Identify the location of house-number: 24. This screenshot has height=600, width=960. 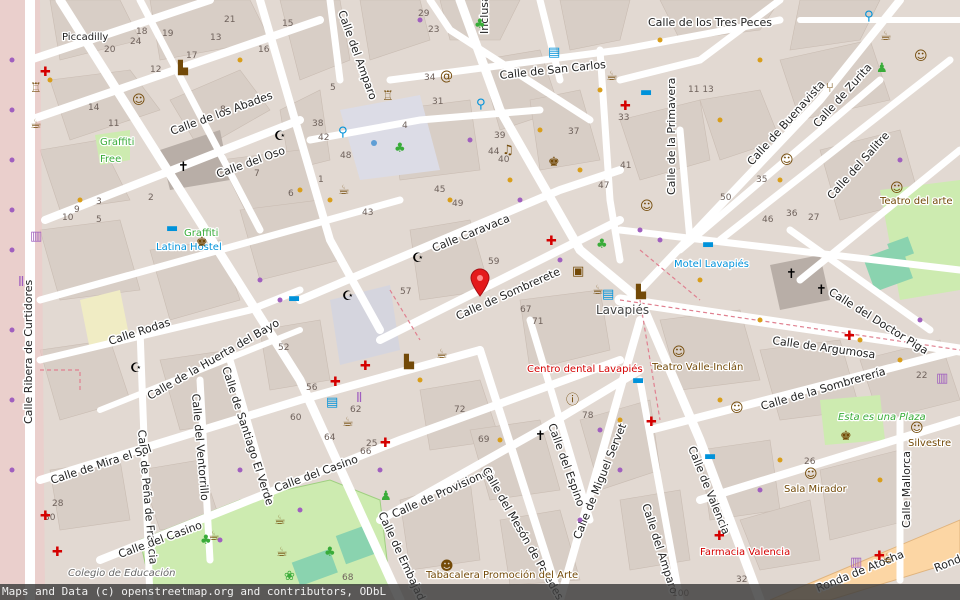
(136, 42).